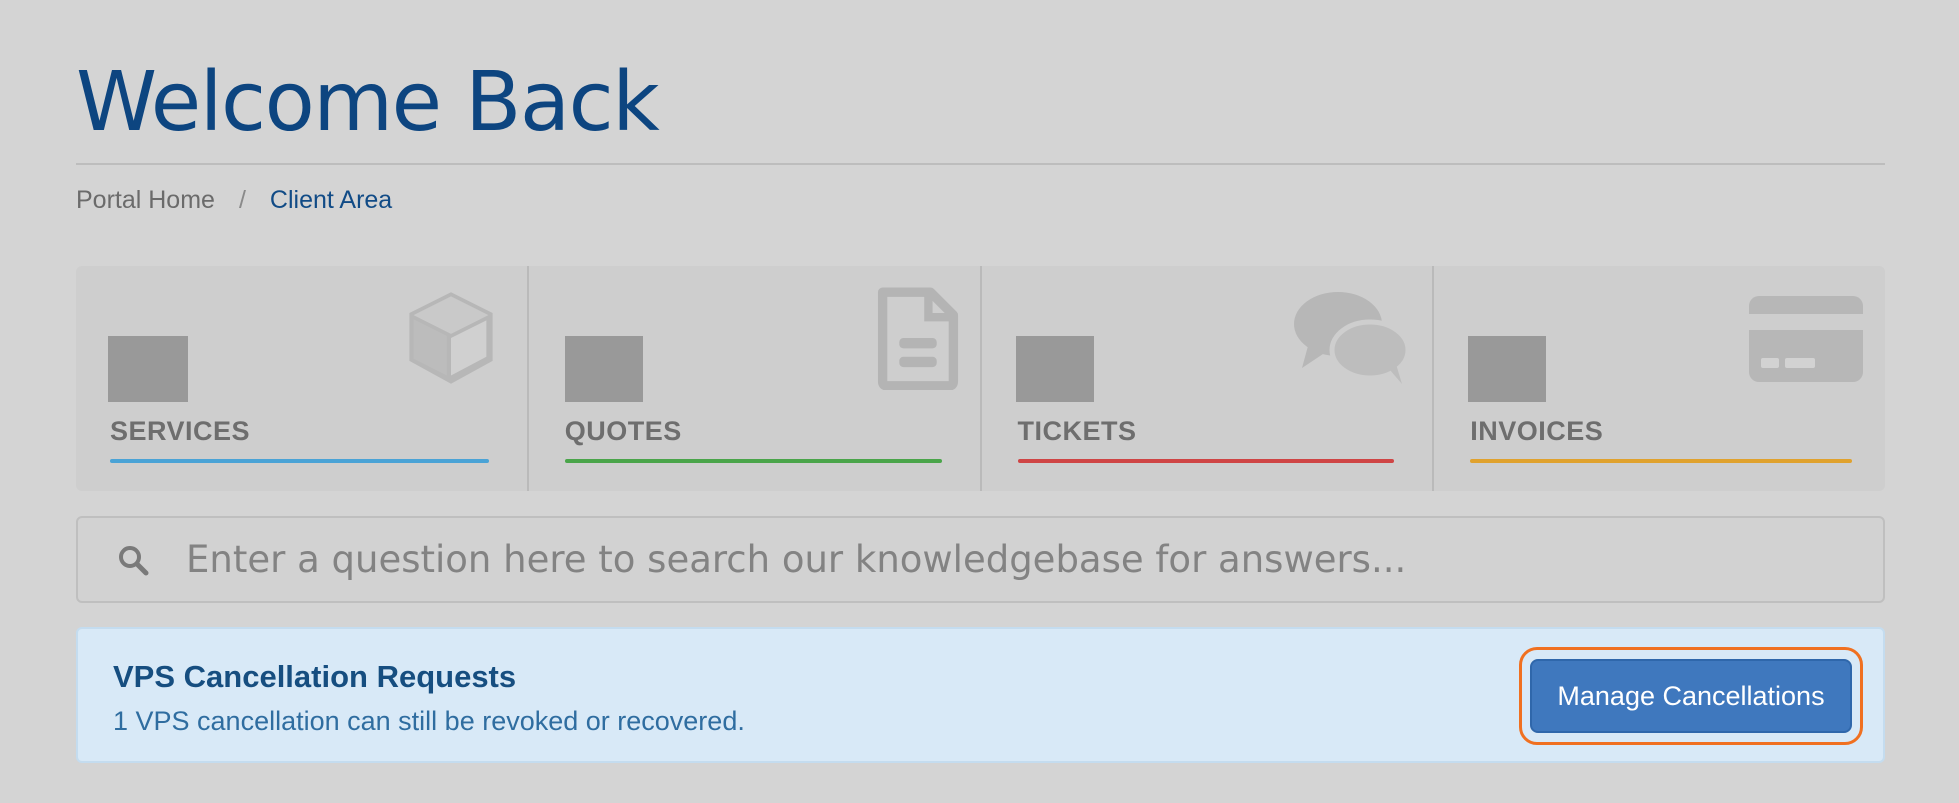  I want to click on knowledgebase-search, so click(980, 559).